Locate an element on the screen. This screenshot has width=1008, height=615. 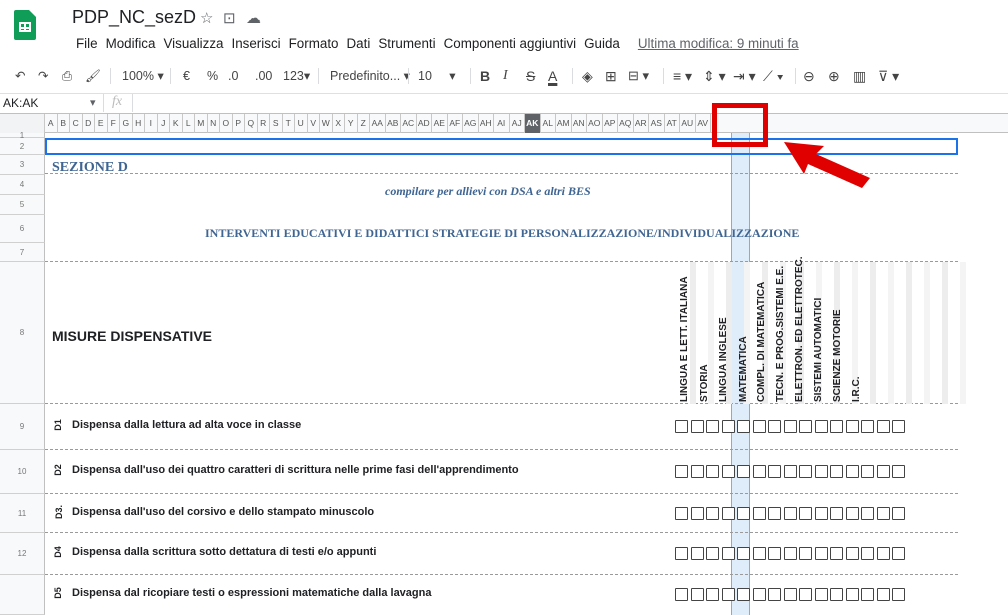
column-header-as: AS is located at coordinates (657, 123).